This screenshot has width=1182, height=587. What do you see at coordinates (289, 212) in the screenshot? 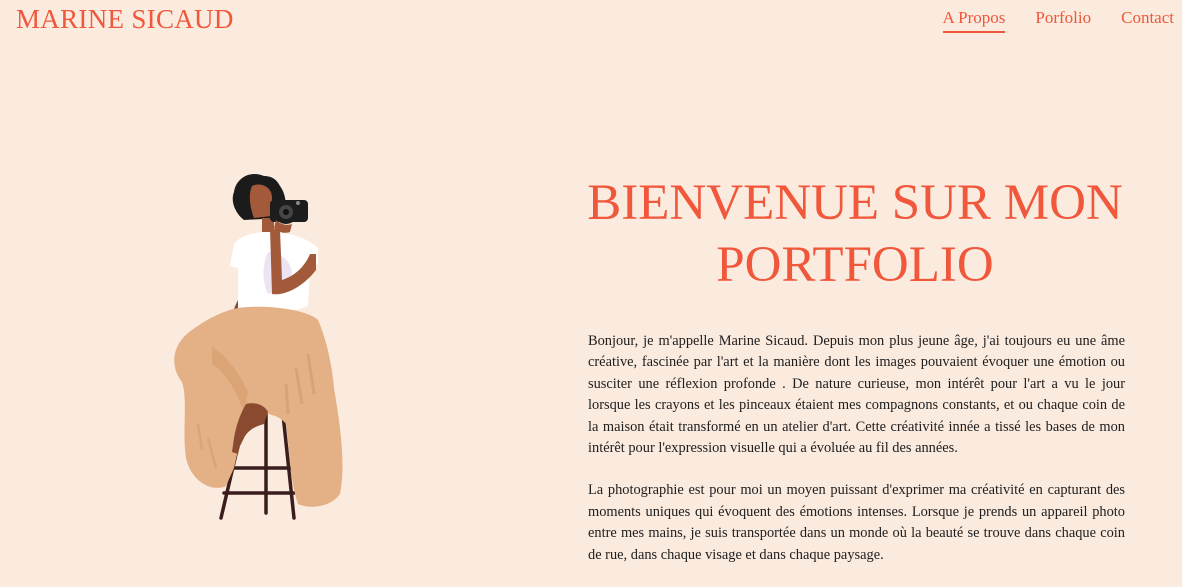
I see `camera-icon` at bounding box center [289, 212].